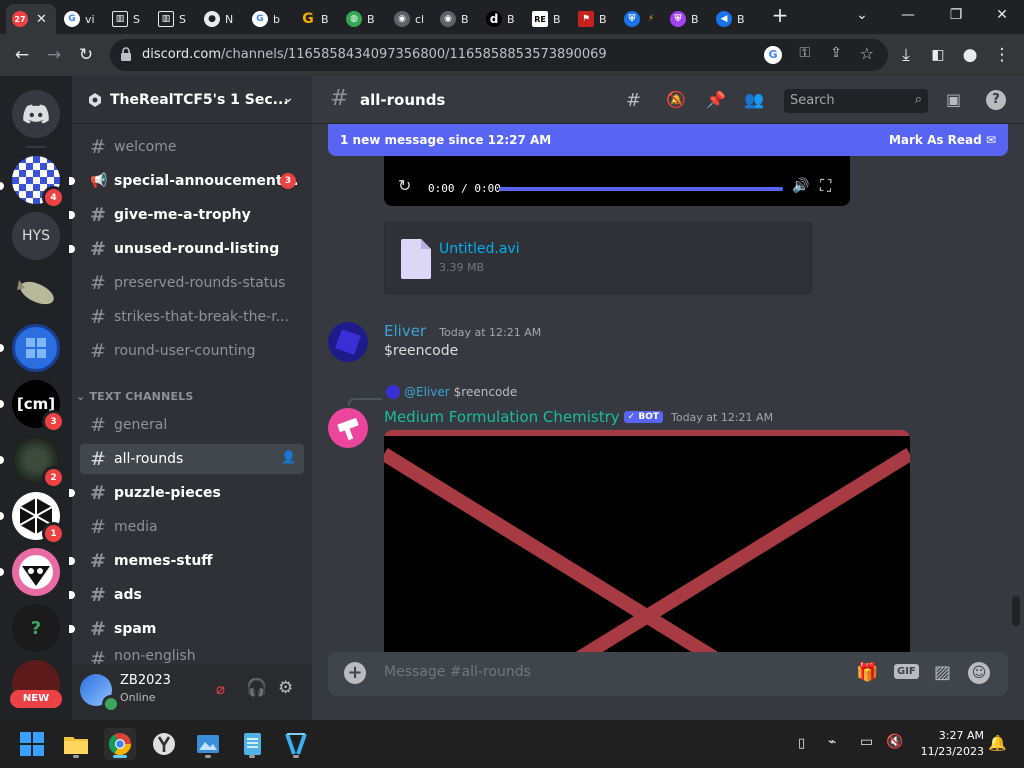 The height and width of the screenshot is (768, 1024). What do you see at coordinates (54, 55) in the screenshot?
I see `forward-icon: →` at bounding box center [54, 55].